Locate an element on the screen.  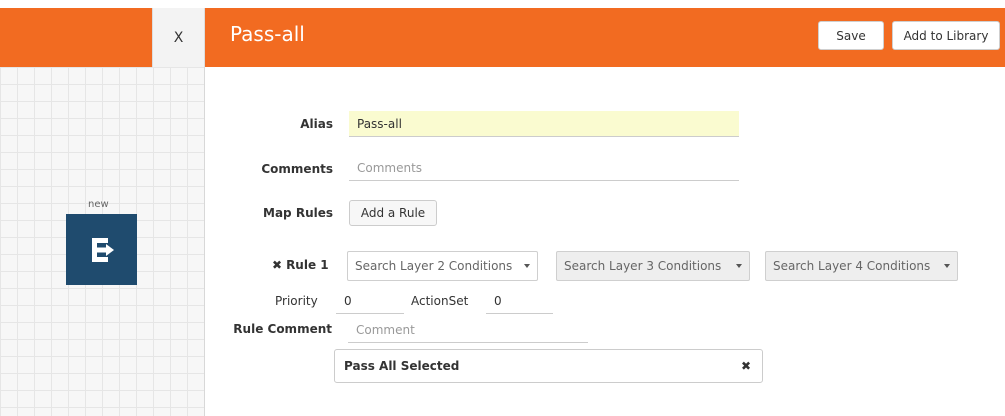
pass-all-selected-tag: Pass All Selected ✖ is located at coordinates (548, 366).